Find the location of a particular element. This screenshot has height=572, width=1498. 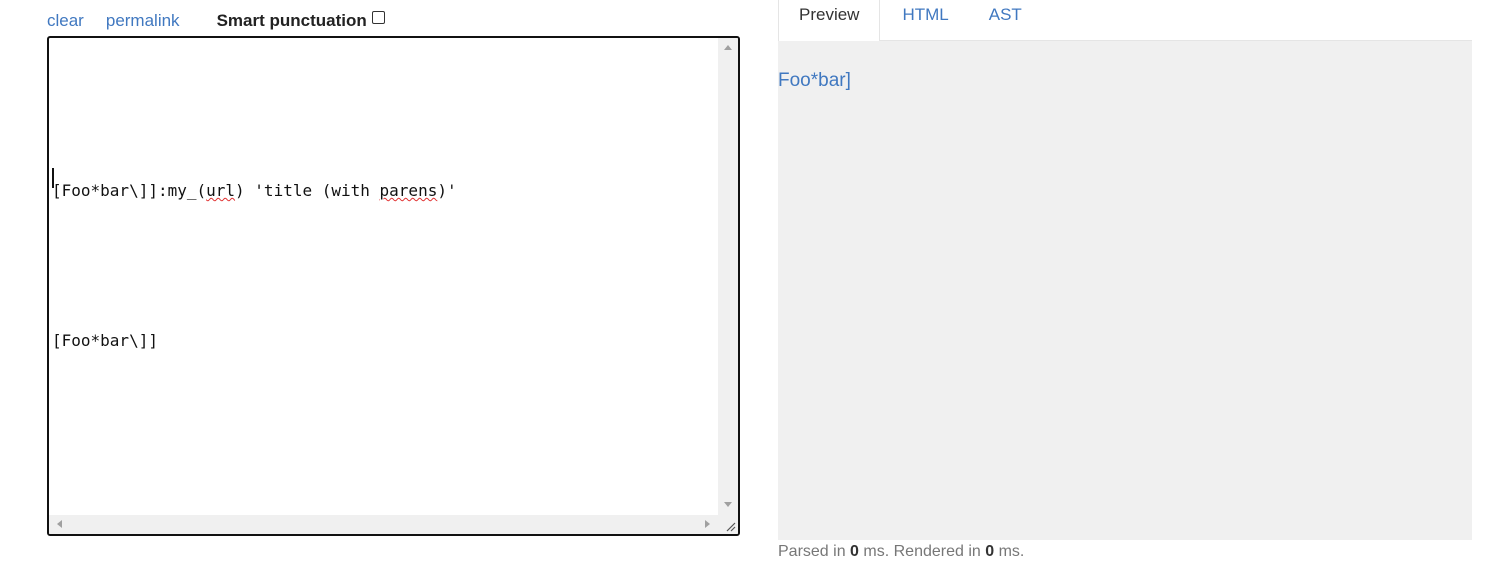

spellcheck-word-url: url is located at coordinates (221, 190).